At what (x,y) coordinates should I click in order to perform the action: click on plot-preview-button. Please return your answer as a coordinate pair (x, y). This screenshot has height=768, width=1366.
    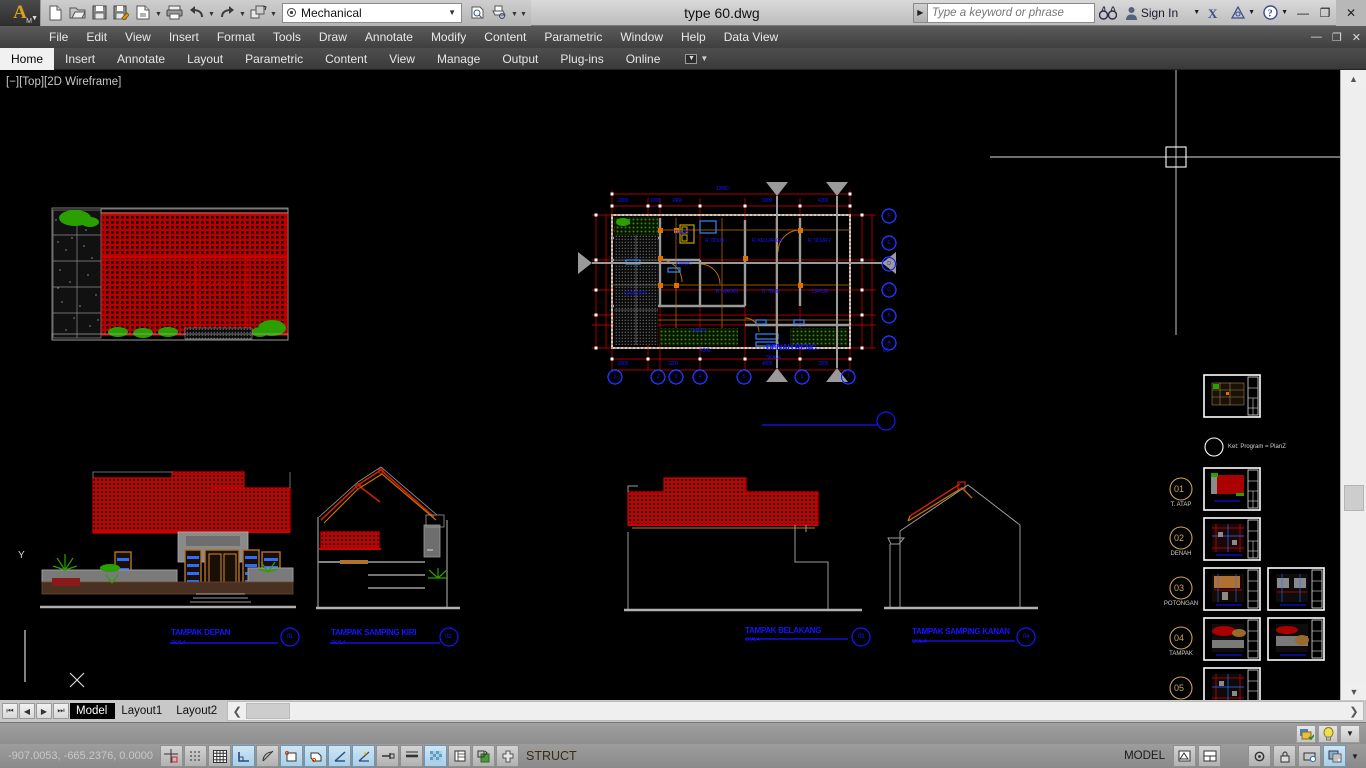
    Looking at the image, I should click on (143, 13).